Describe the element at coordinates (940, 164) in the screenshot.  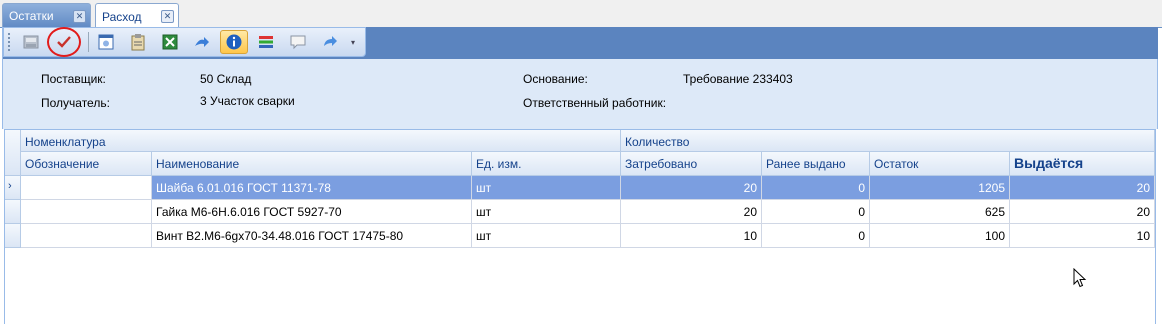
I see `column-header-remainder: Остаток` at that location.